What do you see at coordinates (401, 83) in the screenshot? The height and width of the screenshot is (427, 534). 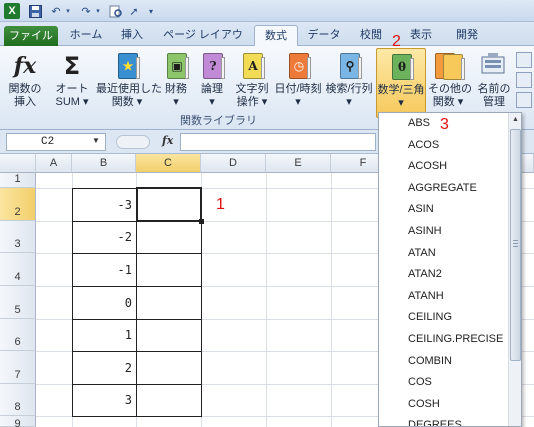 I see `math-trig-button: θ 数学/三角 ▾` at bounding box center [401, 83].